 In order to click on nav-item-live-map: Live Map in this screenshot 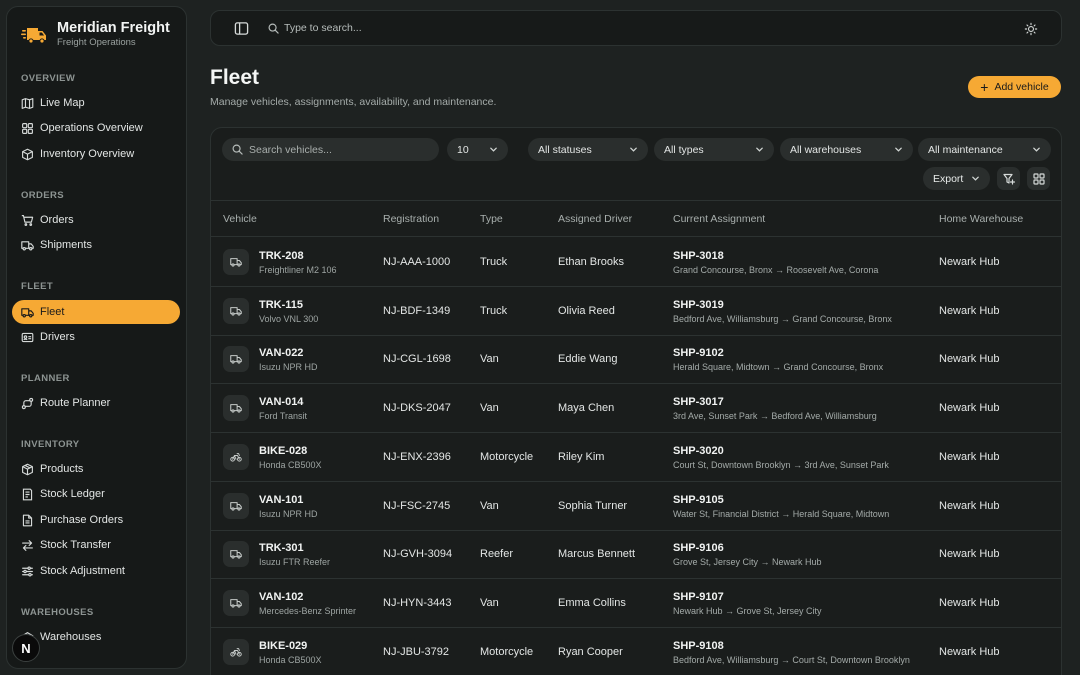, I will do `click(96, 103)`.